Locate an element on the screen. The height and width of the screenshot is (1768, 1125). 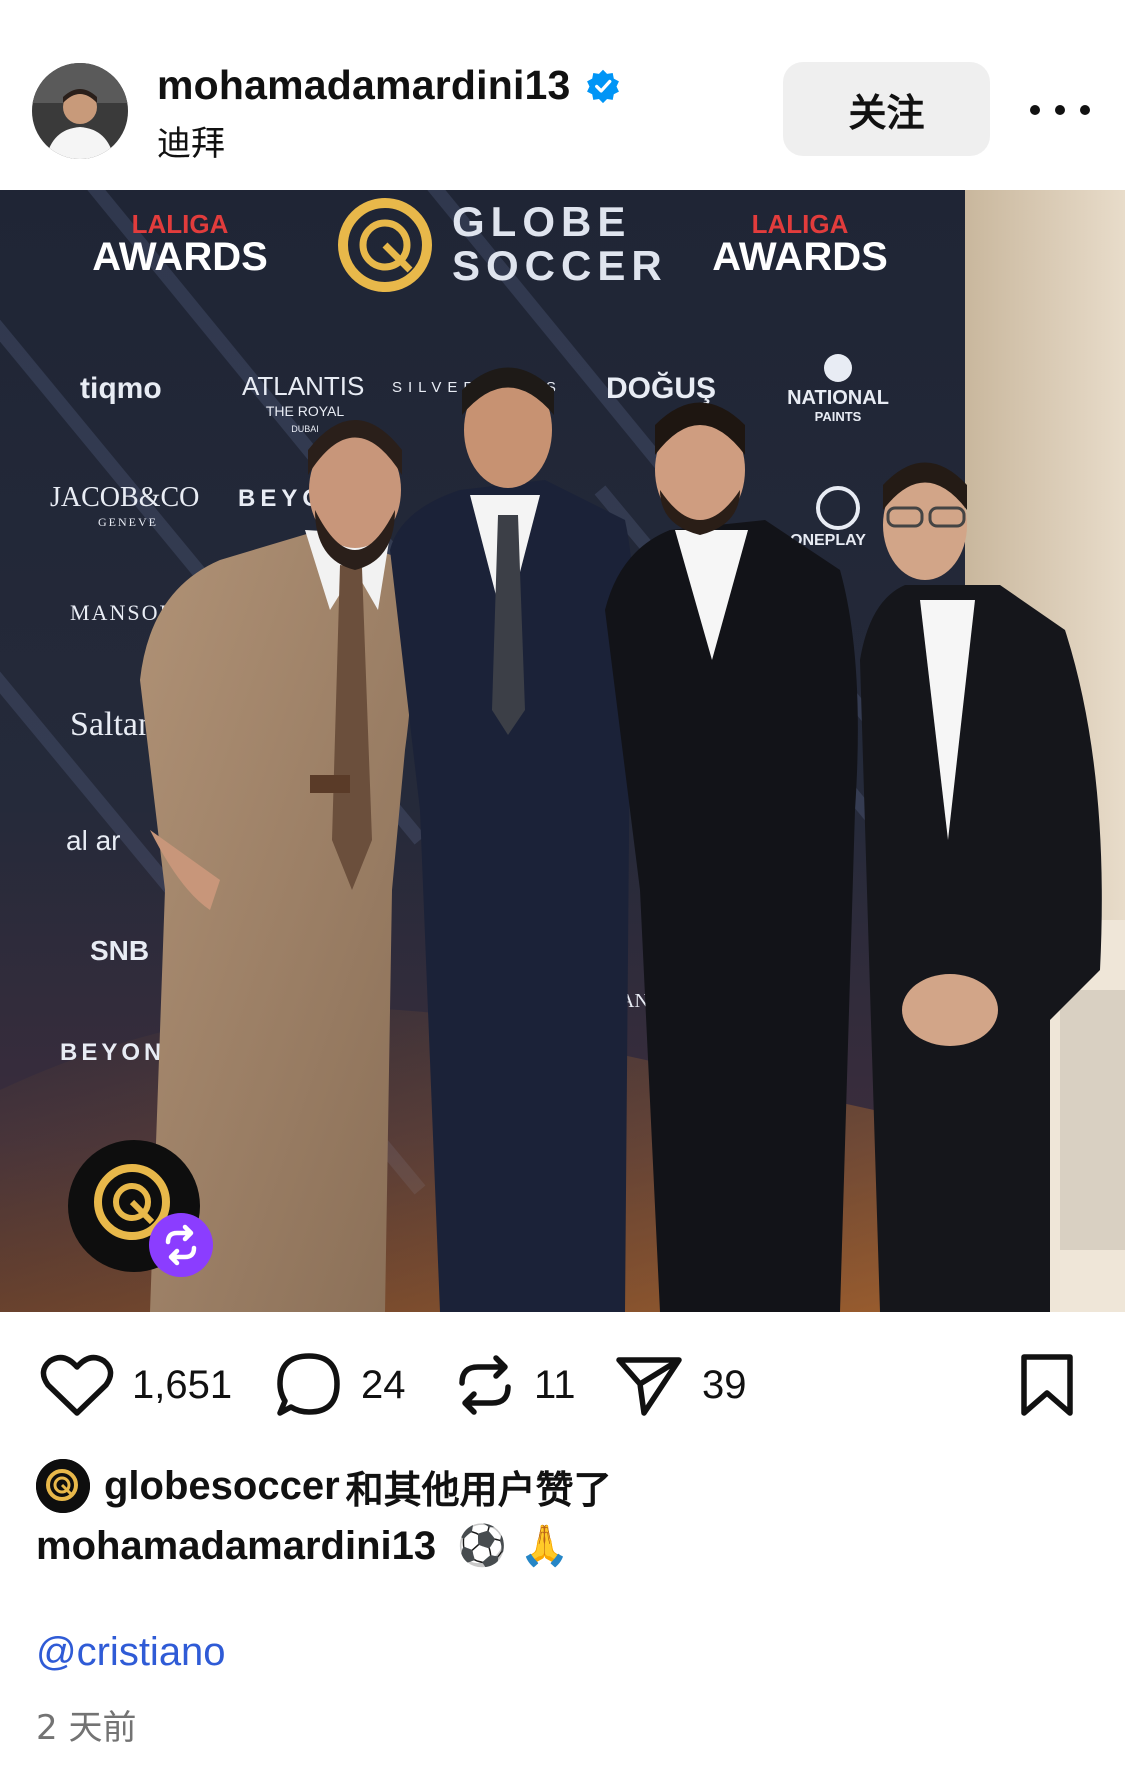
post-caption: mohamadamardini13 ⚽️ 🙏 is located at coordinates (303, 1545).